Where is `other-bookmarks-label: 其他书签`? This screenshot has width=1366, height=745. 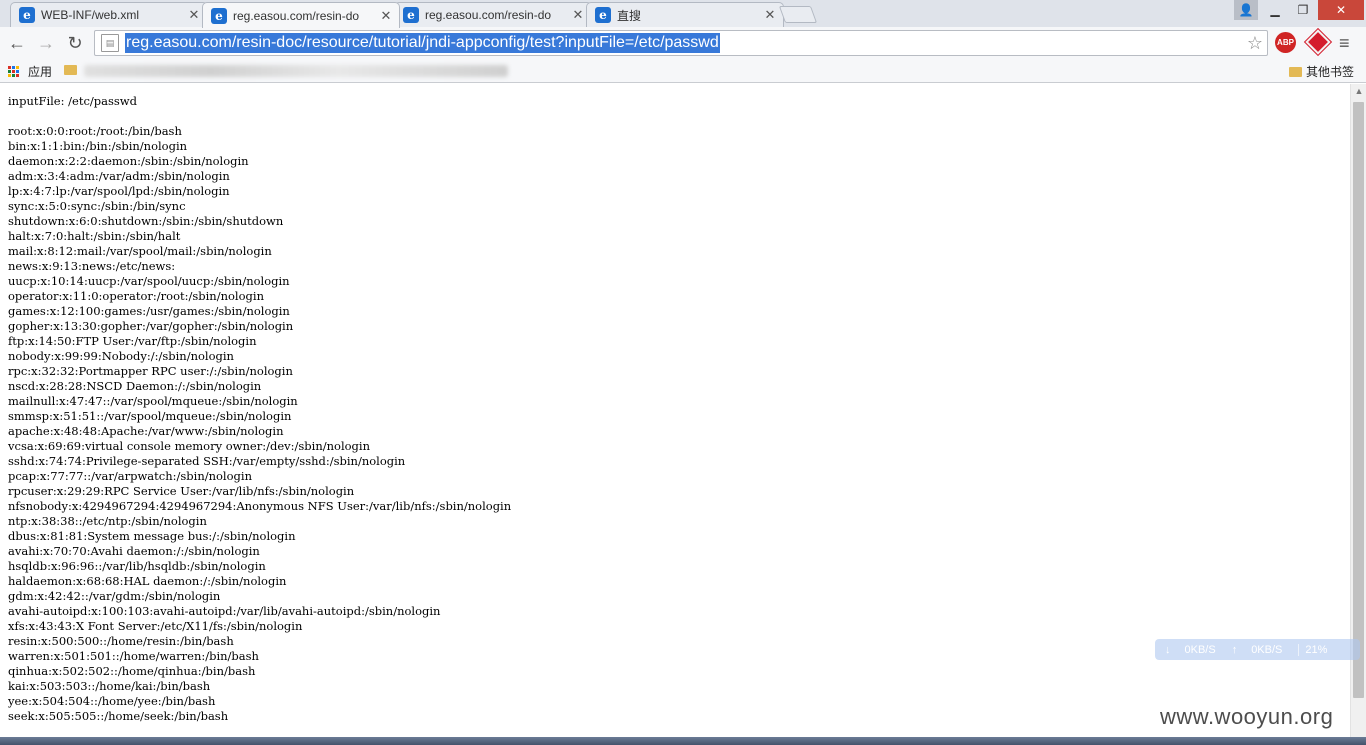 other-bookmarks-label: 其他书签 is located at coordinates (1330, 72).